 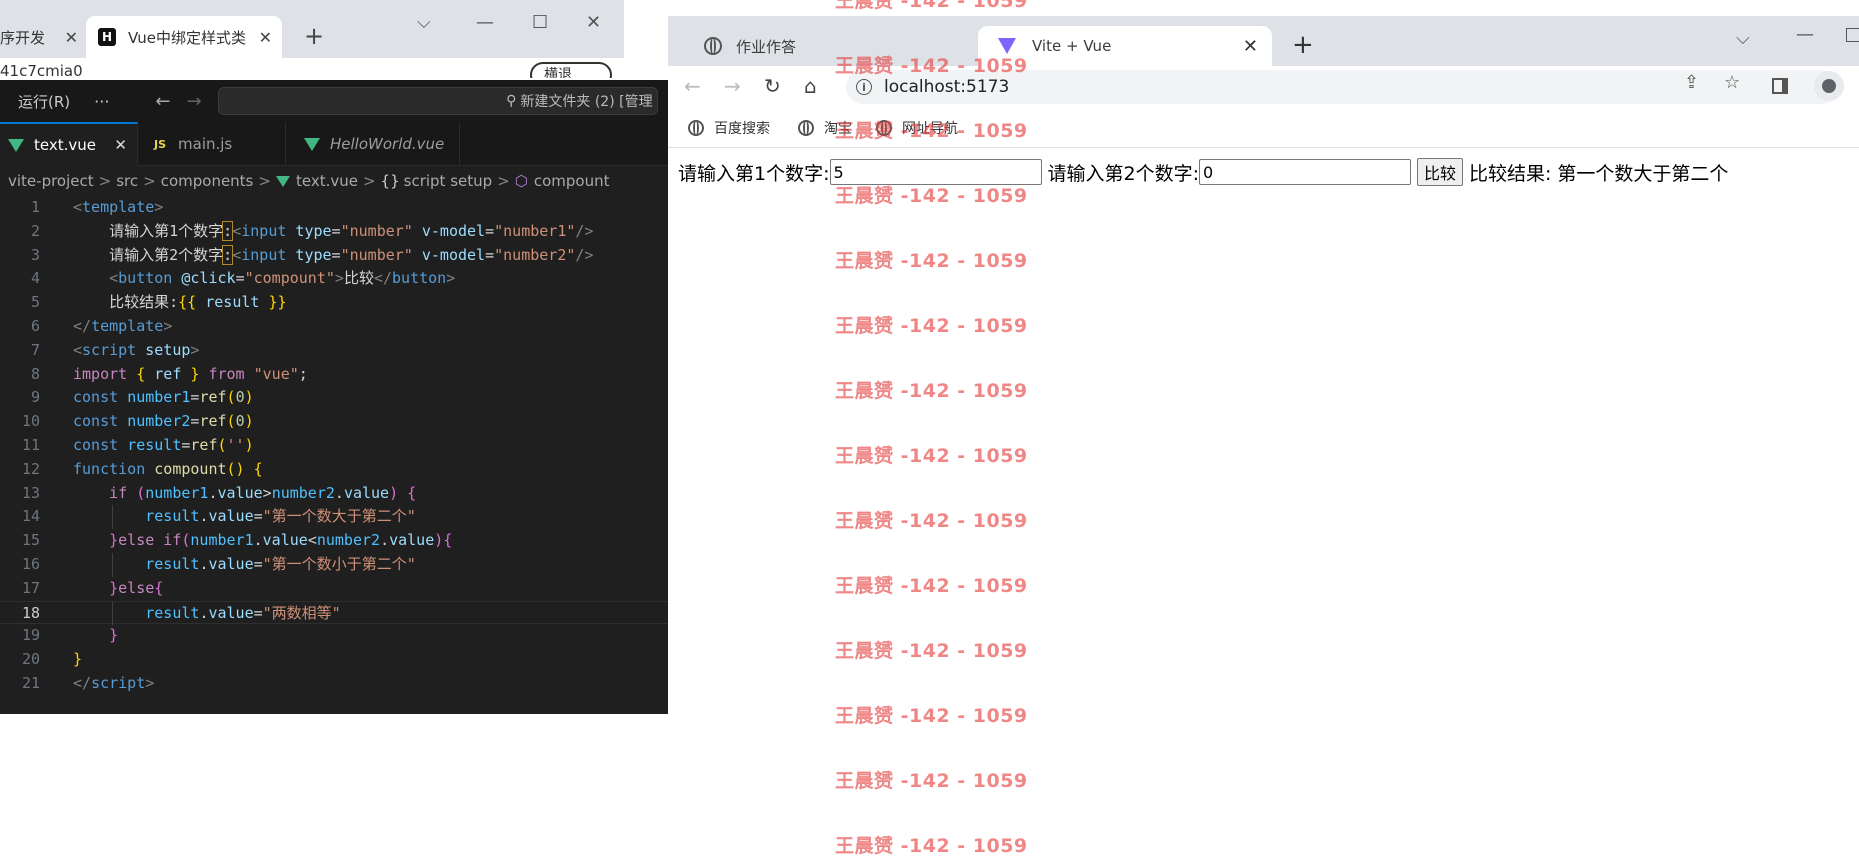 What do you see at coordinates (437, 101) in the screenshot?
I see `command-center-search: ⚲ 新建文件夹 (2) [管理` at bounding box center [437, 101].